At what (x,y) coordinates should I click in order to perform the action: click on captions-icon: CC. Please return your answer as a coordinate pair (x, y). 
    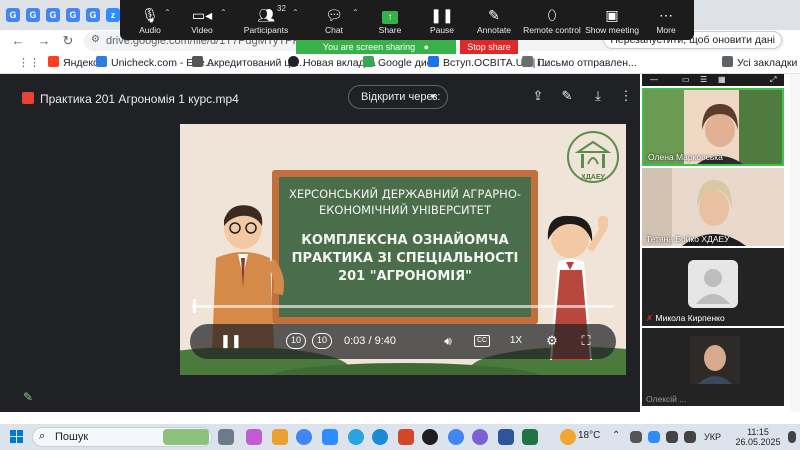
    Looking at the image, I should click on (482, 341).